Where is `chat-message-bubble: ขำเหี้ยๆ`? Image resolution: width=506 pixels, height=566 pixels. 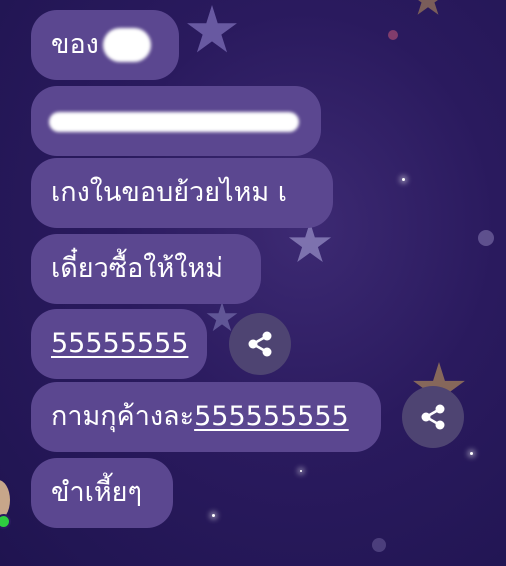
chat-message-bubble: ขำเหี้ยๆ is located at coordinates (102, 493).